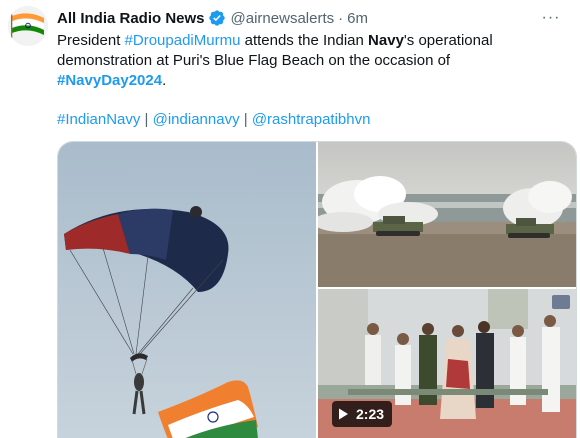 The image size is (580, 438). I want to click on mention-indiannavy: @indiannavy, so click(196, 119).